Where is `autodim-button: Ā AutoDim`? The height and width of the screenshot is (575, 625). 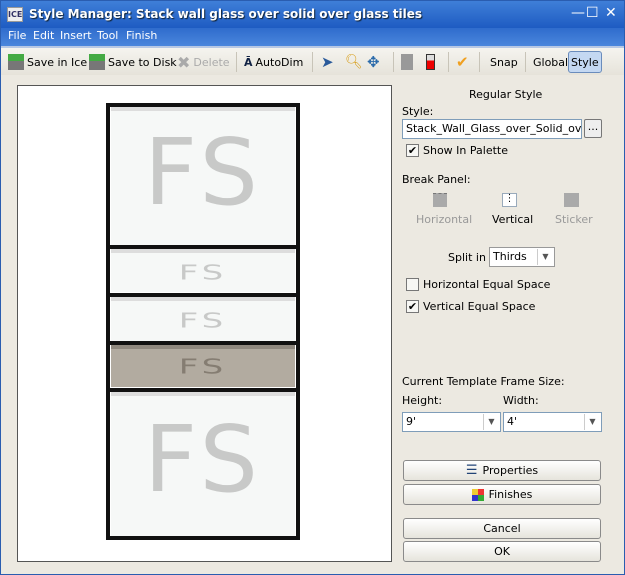 autodim-button: Ā AutoDim is located at coordinates (273, 62).